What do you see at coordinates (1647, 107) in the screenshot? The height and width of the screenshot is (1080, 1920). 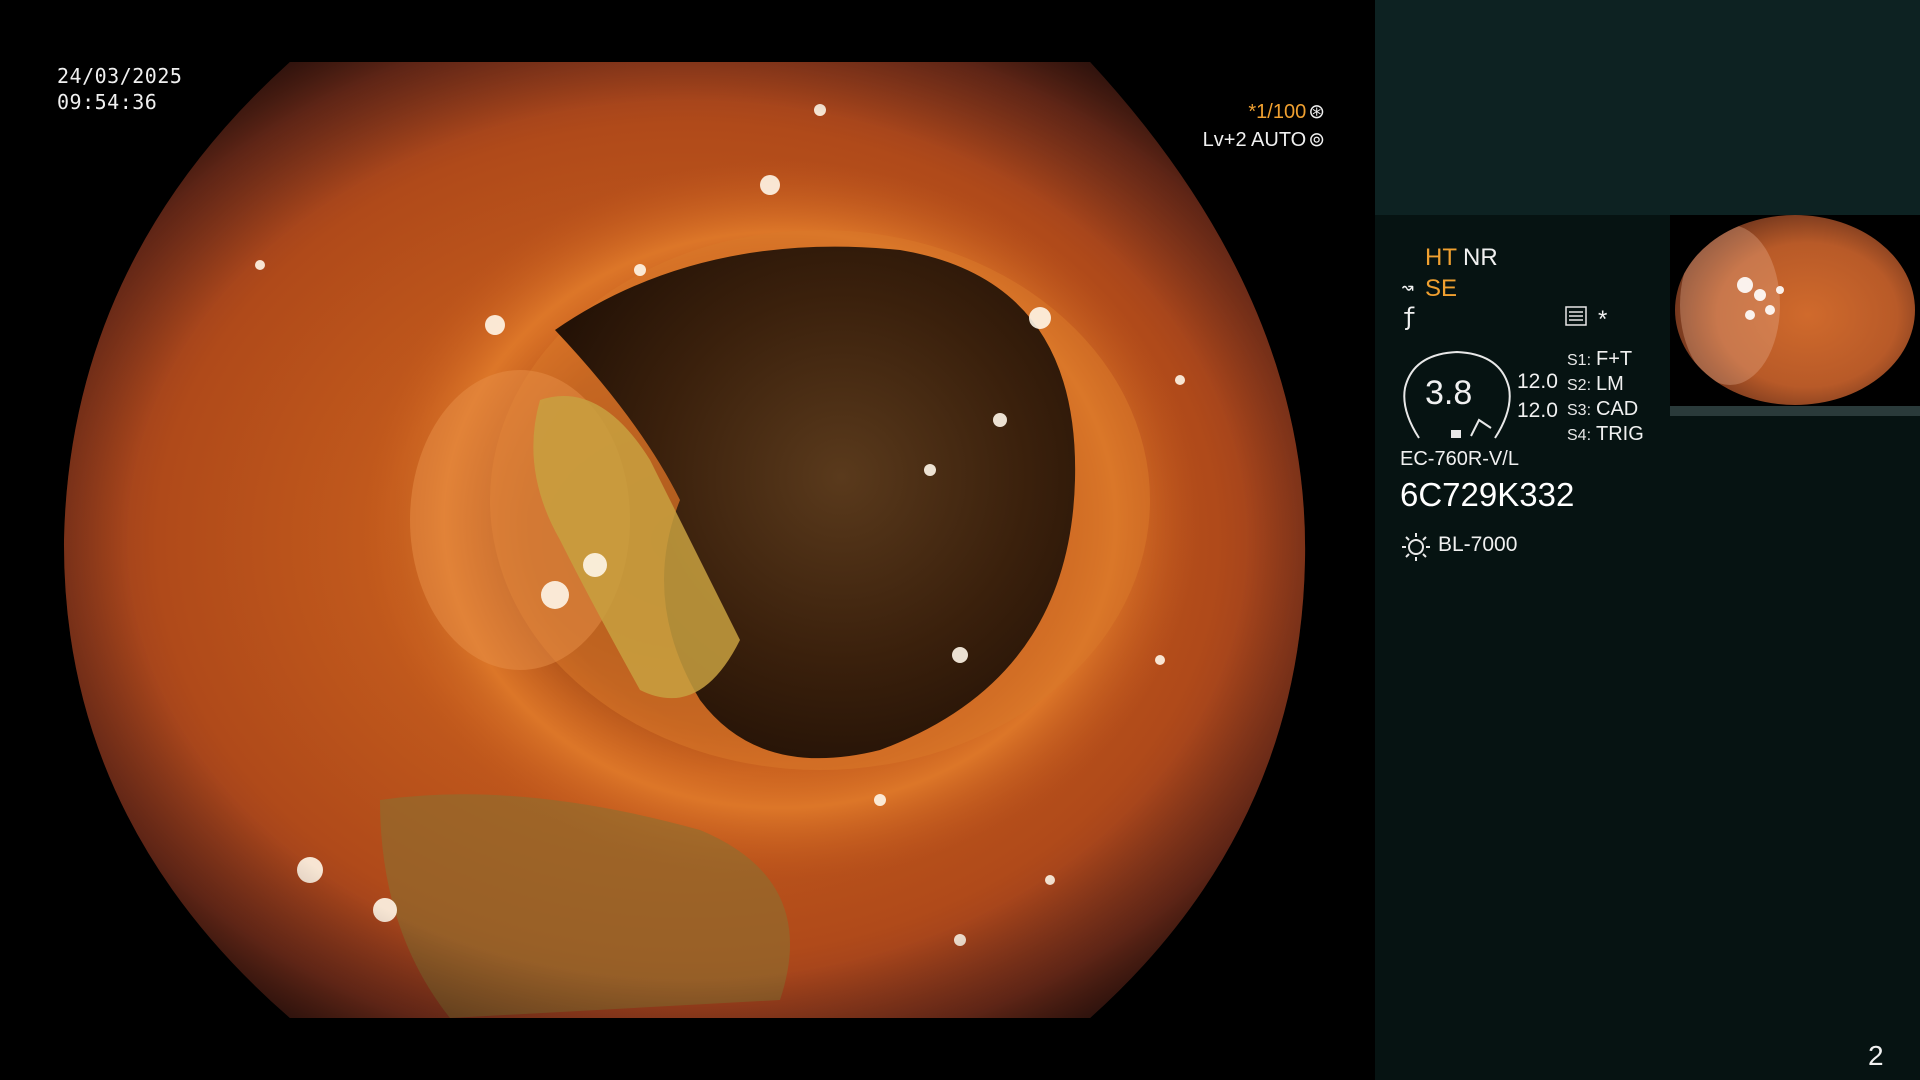 I see `panel-header-area` at bounding box center [1647, 107].